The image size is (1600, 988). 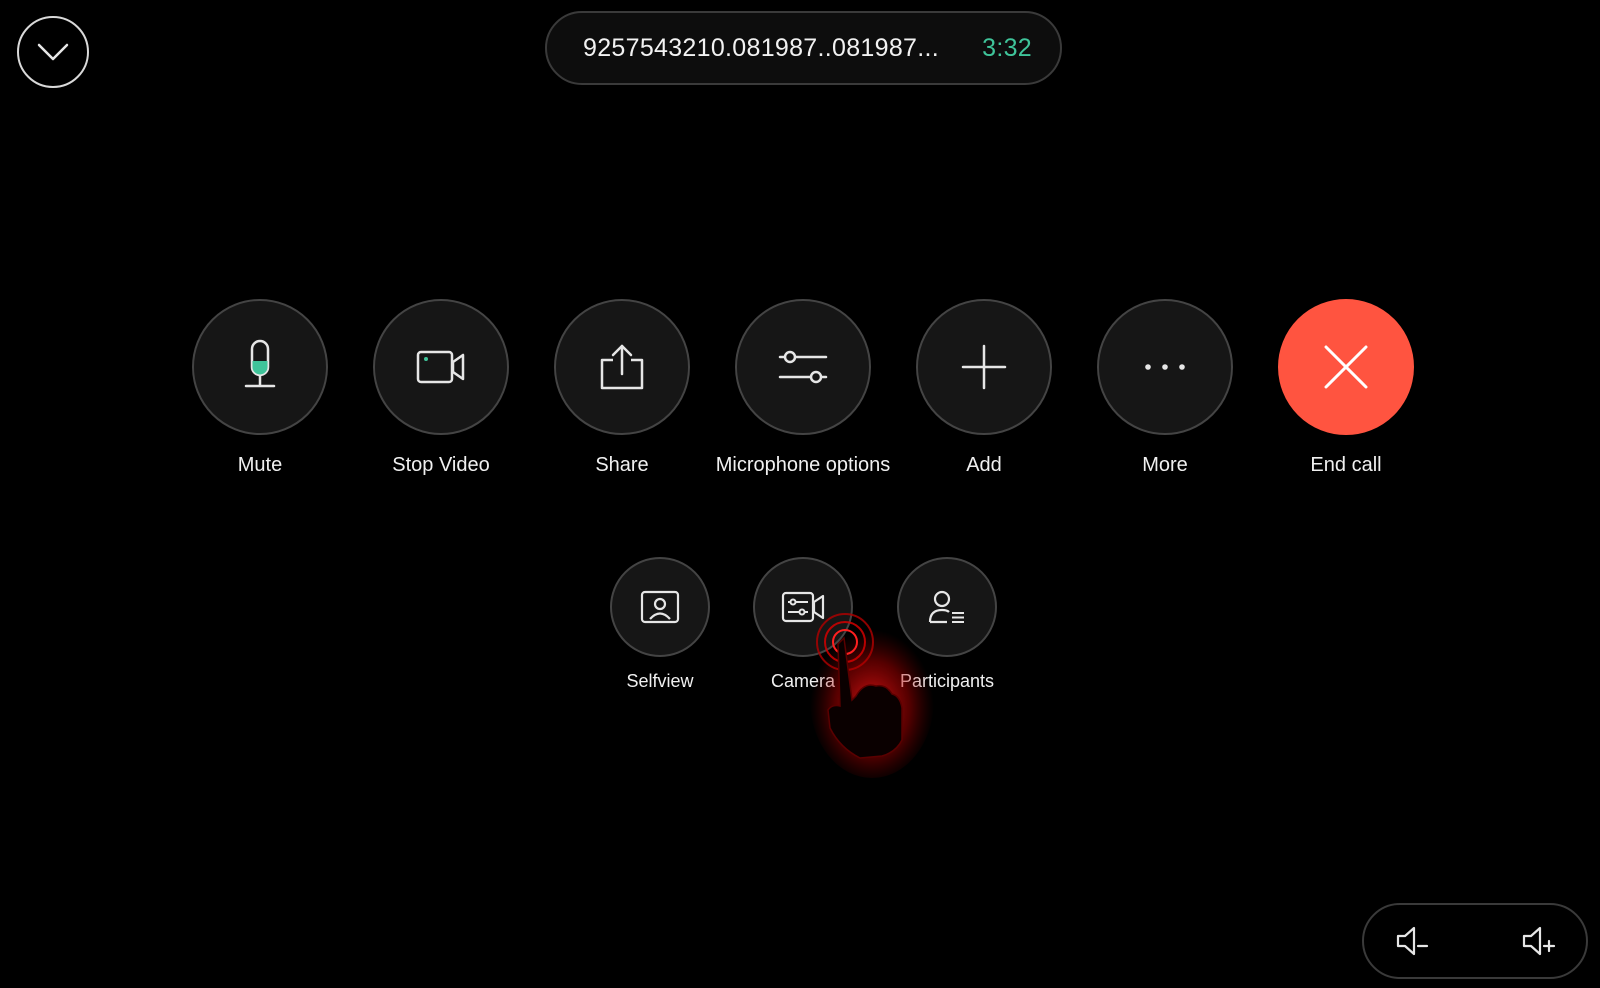 I want to click on plus-icon, so click(x=984, y=367).